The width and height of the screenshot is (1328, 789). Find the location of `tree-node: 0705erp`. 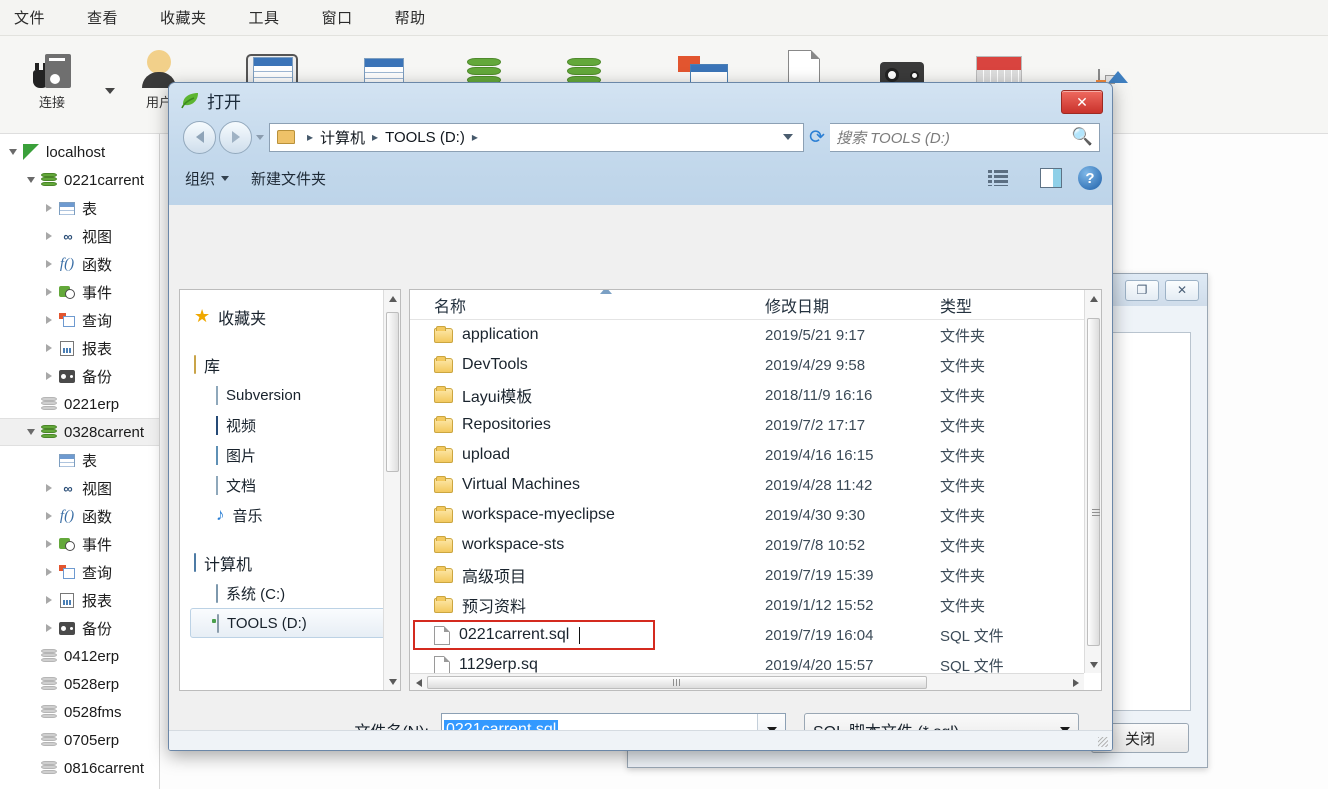

tree-node: 0705erp is located at coordinates (79, 740).